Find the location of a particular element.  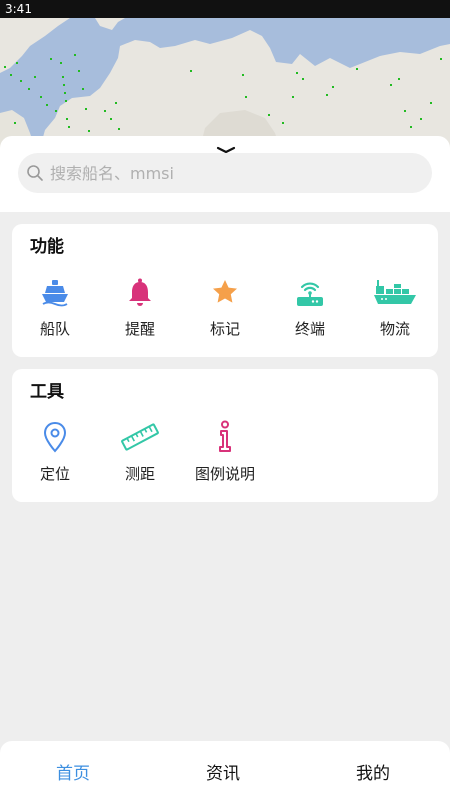

tool-legend-label: 图例说明 is located at coordinates (224, 474).